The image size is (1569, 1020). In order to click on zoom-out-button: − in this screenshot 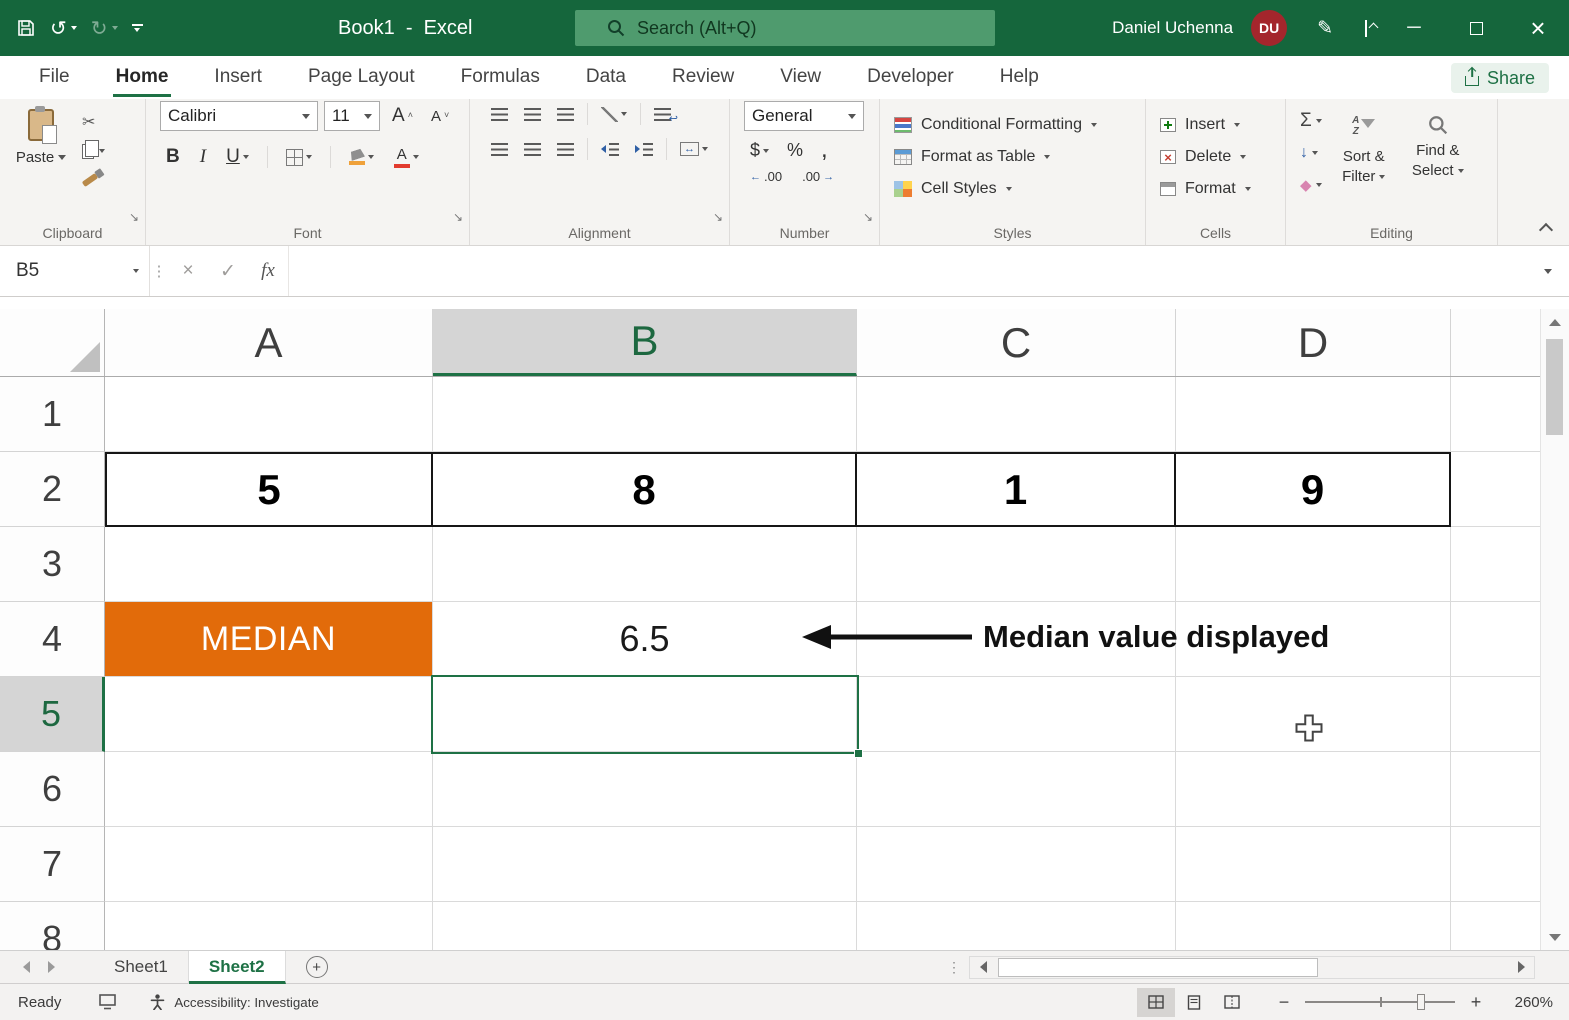, I will do `click(1284, 1002)`.